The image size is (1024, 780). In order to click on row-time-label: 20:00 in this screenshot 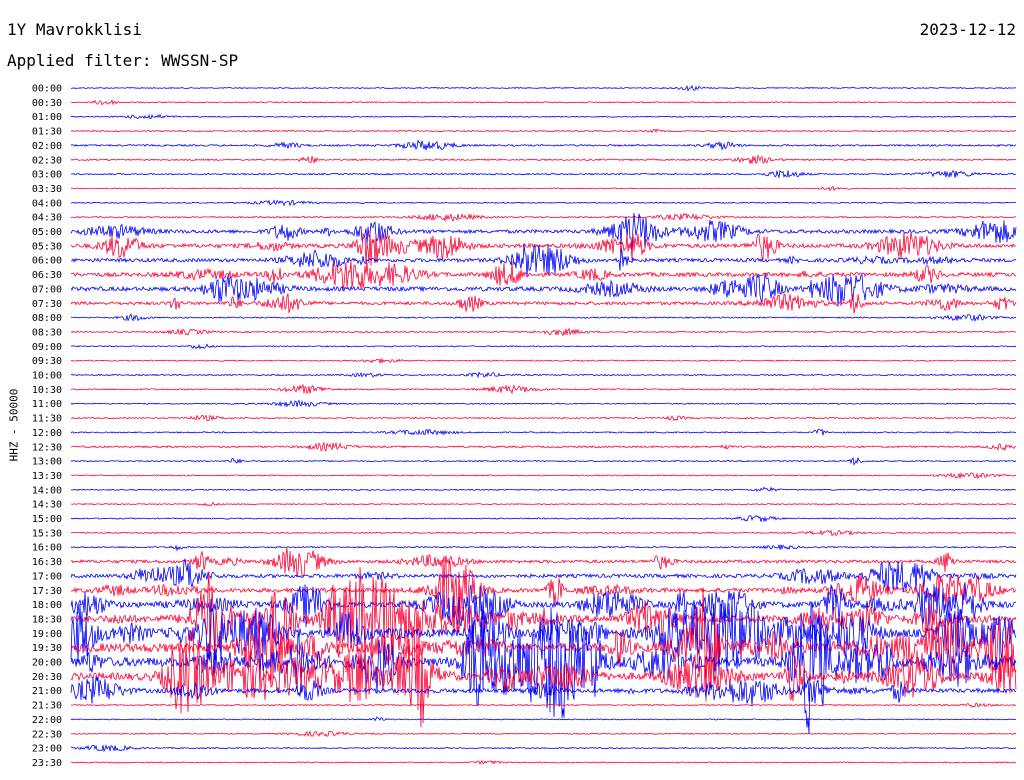, I will do `click(47, 663)`.